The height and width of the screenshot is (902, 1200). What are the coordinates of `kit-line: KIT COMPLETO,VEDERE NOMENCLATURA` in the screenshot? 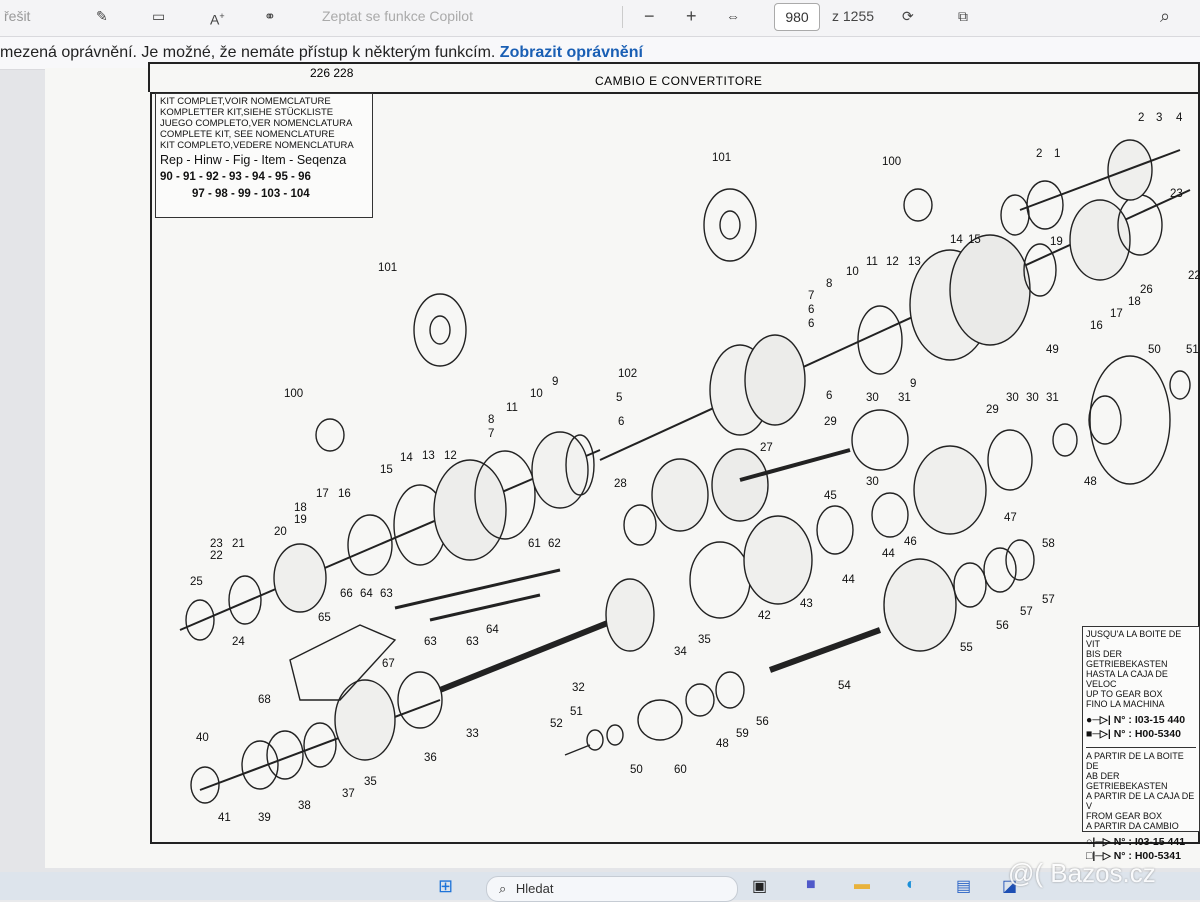 It's located at (257, 145).